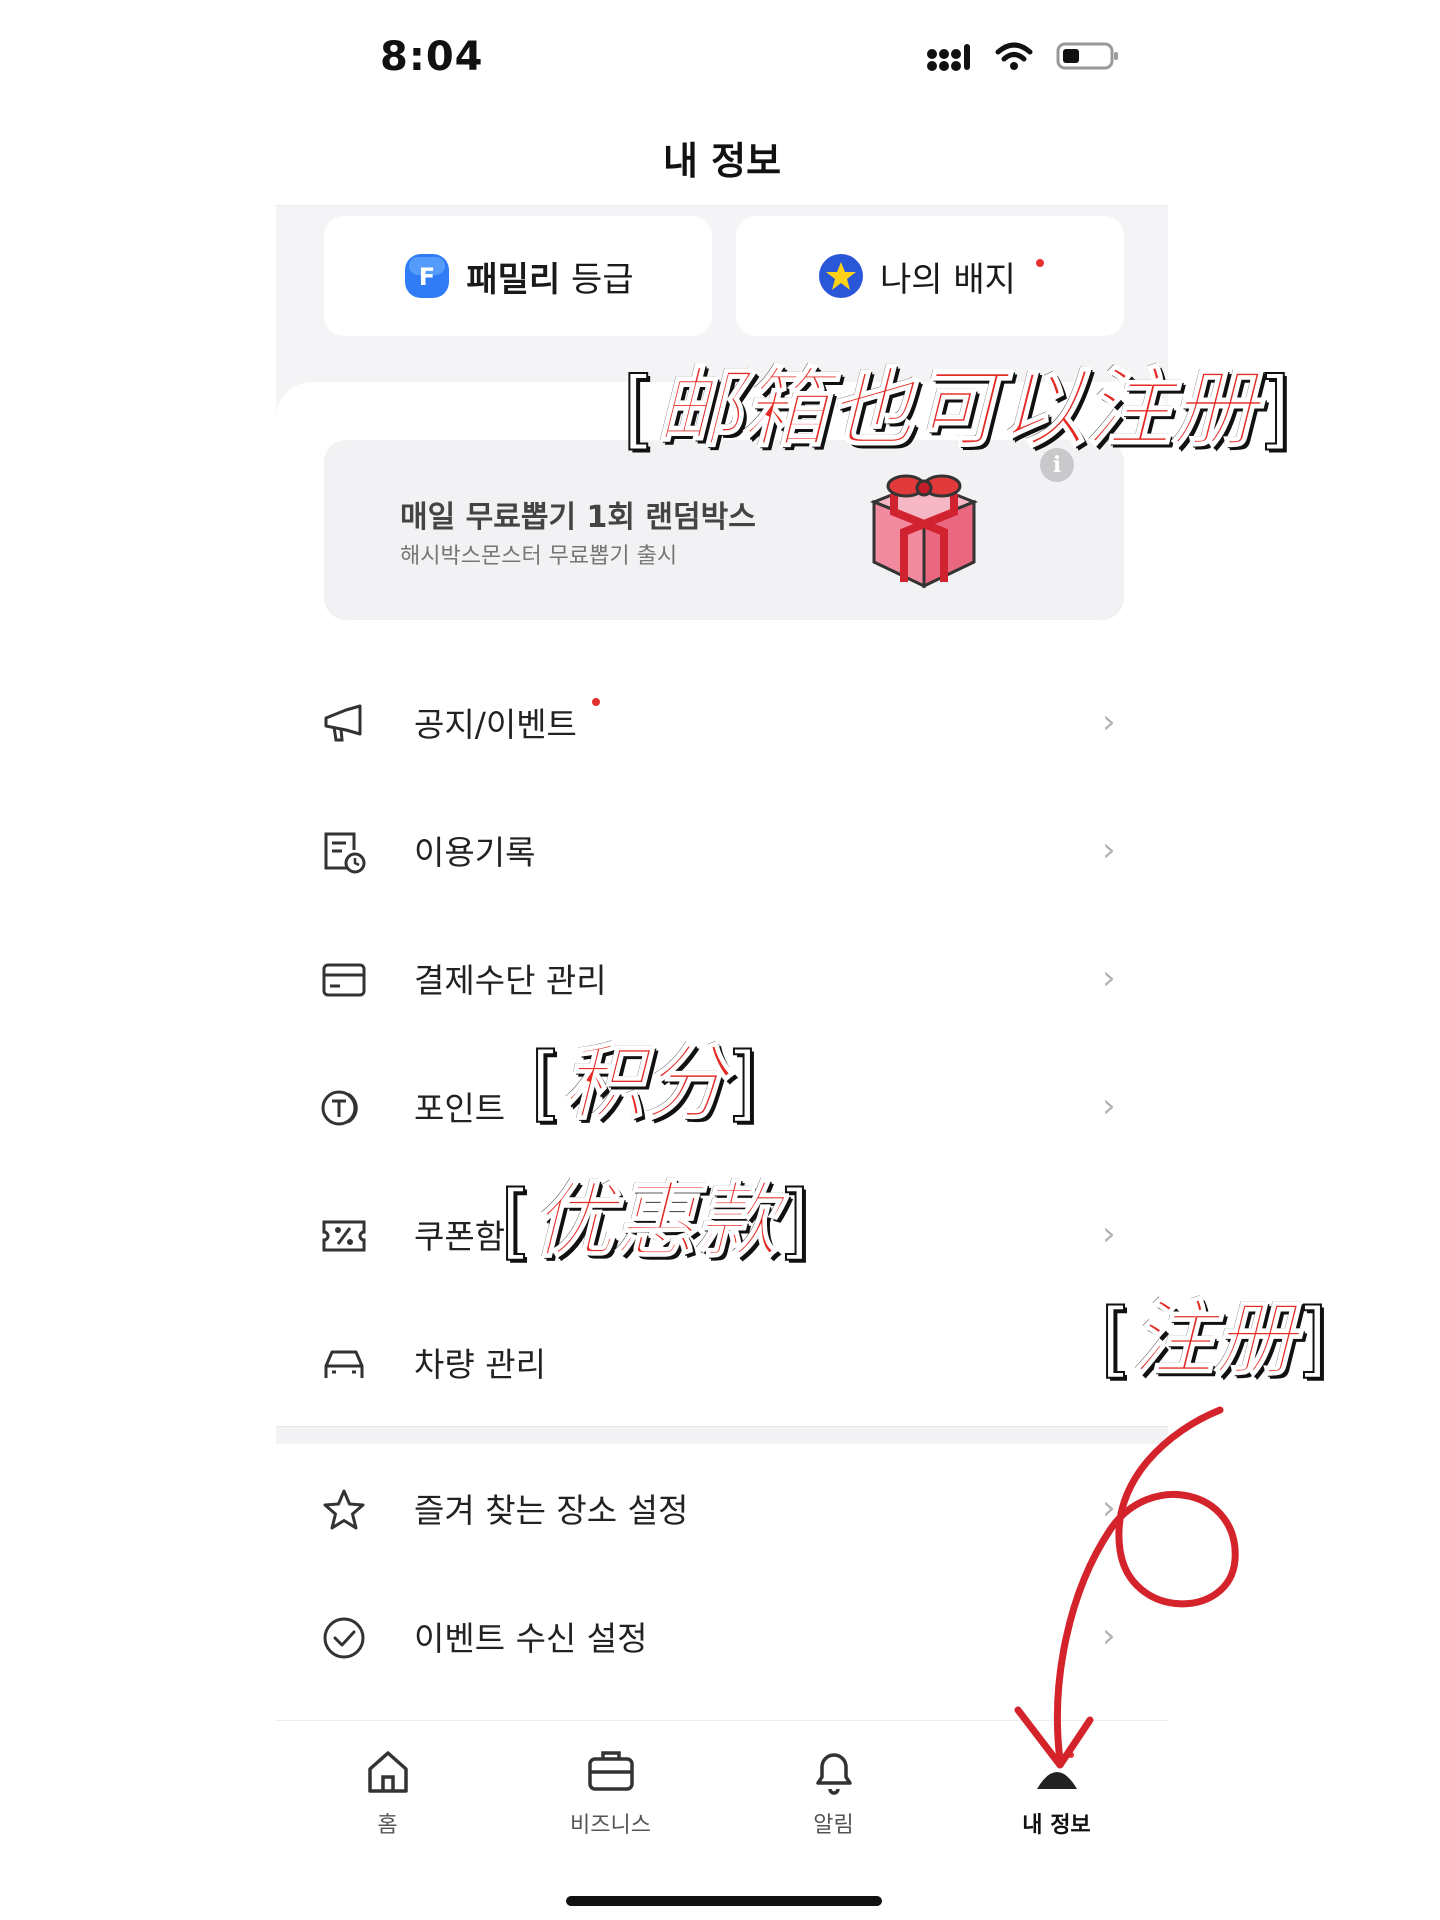  What do you see at coordinates (578, 517) in the screenshot?
I see `banner-title: 매일 무료뽑기 1회 랜덤박스` at bounding box center [578, 517].